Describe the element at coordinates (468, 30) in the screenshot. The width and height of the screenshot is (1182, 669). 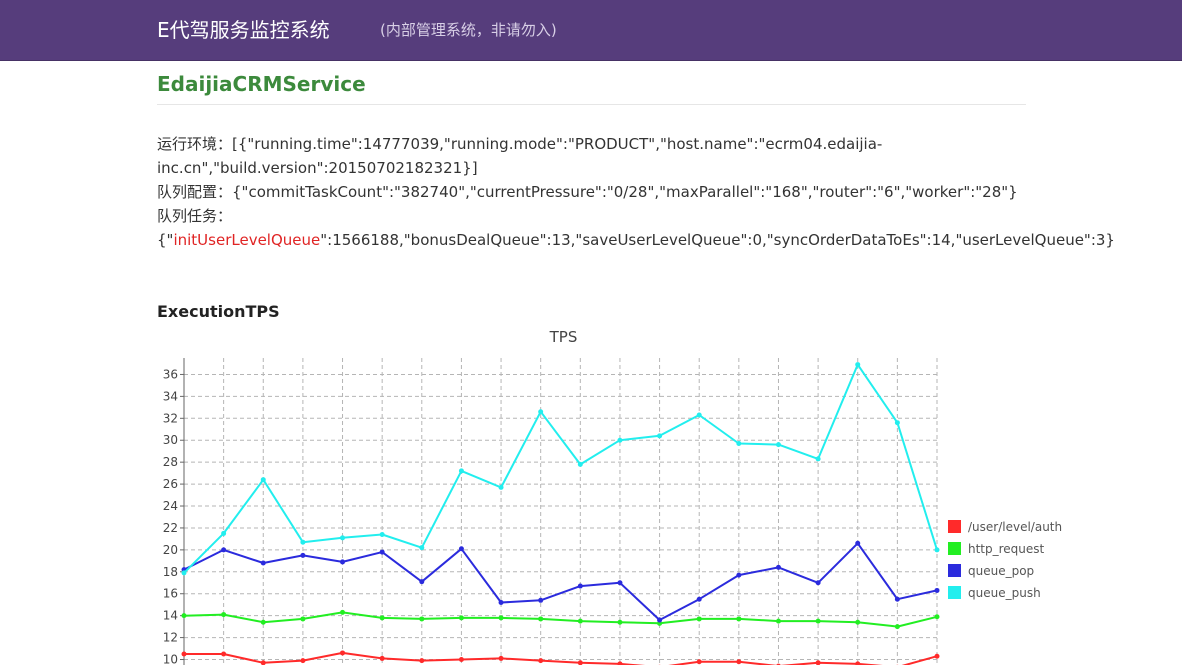
I see `app-subtitle: (内部管理系统，非请勿入)` at that location.